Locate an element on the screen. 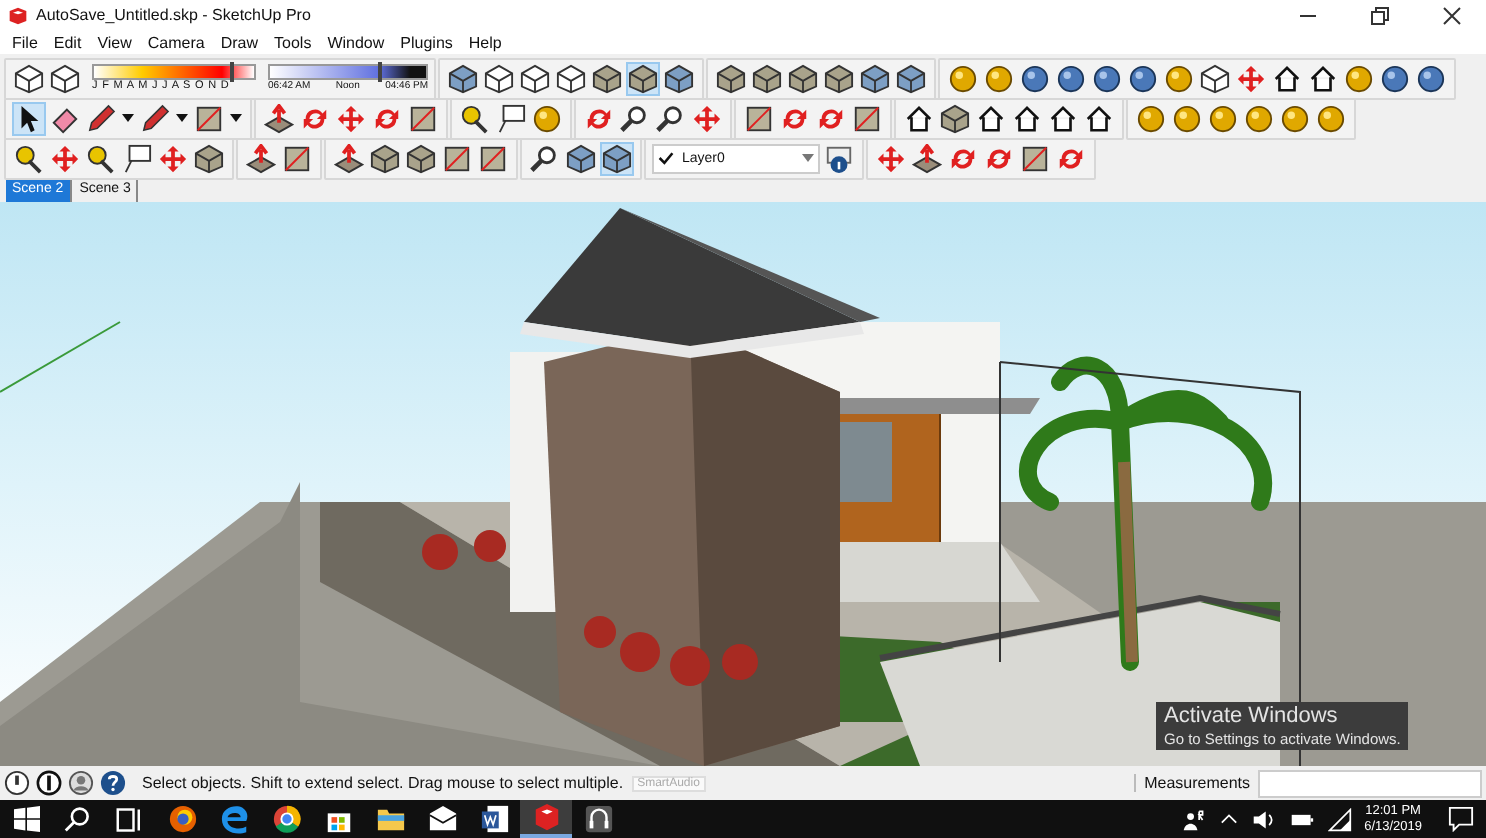 This screenshot has height=838, width=1486. menu-item: Camera is located at coordinates (176, 42).